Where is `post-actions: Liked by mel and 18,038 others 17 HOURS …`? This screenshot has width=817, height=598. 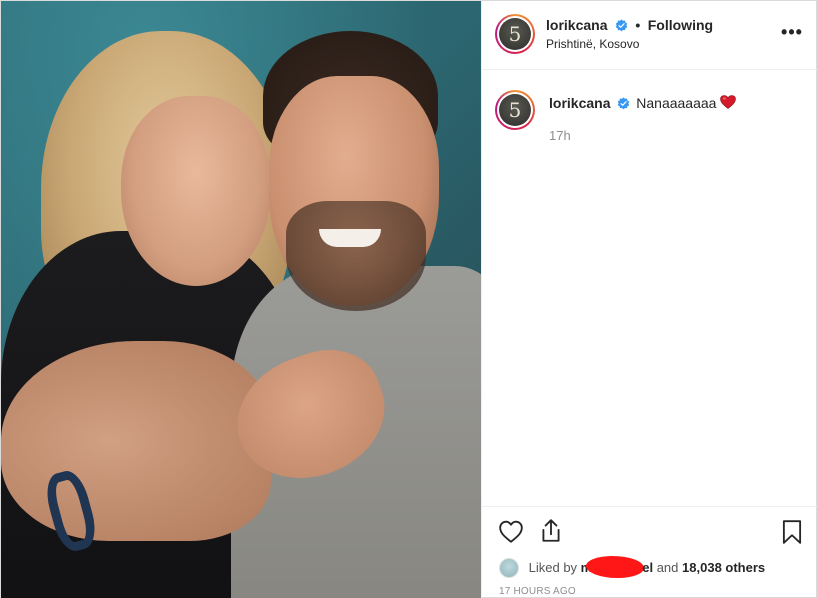 post-actions: Liked by mel and 18,038 others 17 HOURS … is located at coordinates (649, 552).